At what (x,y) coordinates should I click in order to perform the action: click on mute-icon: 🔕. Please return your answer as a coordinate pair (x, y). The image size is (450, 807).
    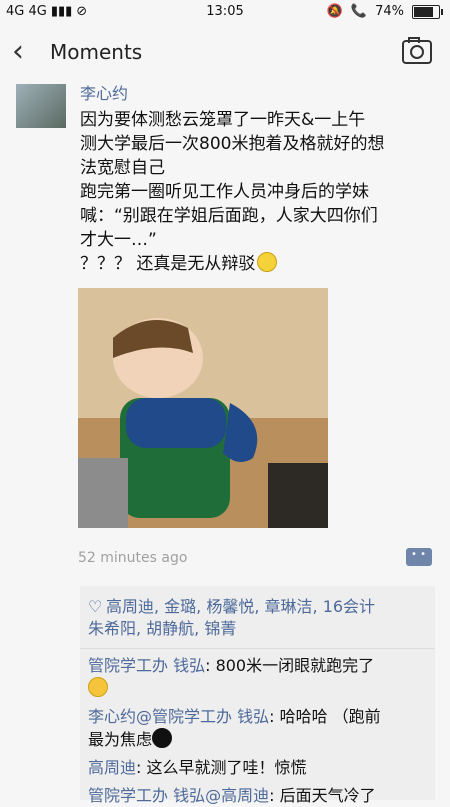
    Looking at the image, I should click on (334, 11).